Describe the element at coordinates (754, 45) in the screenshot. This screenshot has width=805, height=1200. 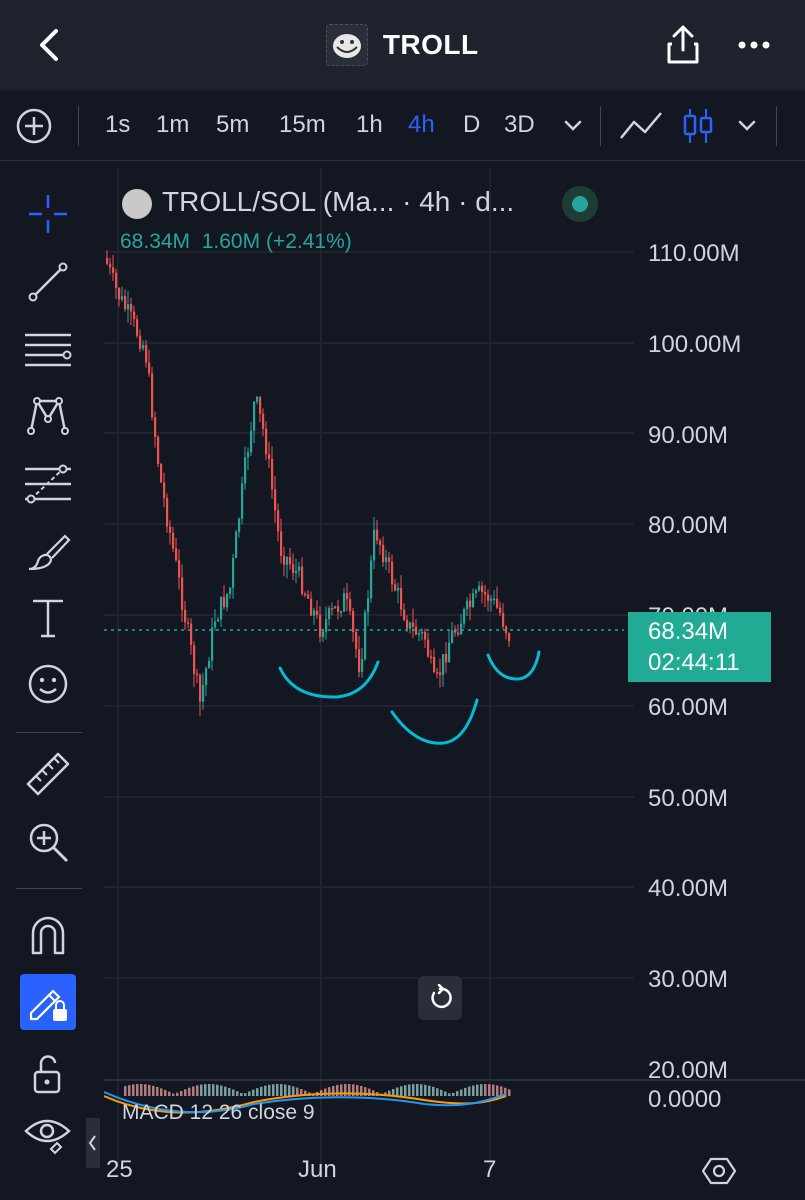
I see `more-button` at that location.